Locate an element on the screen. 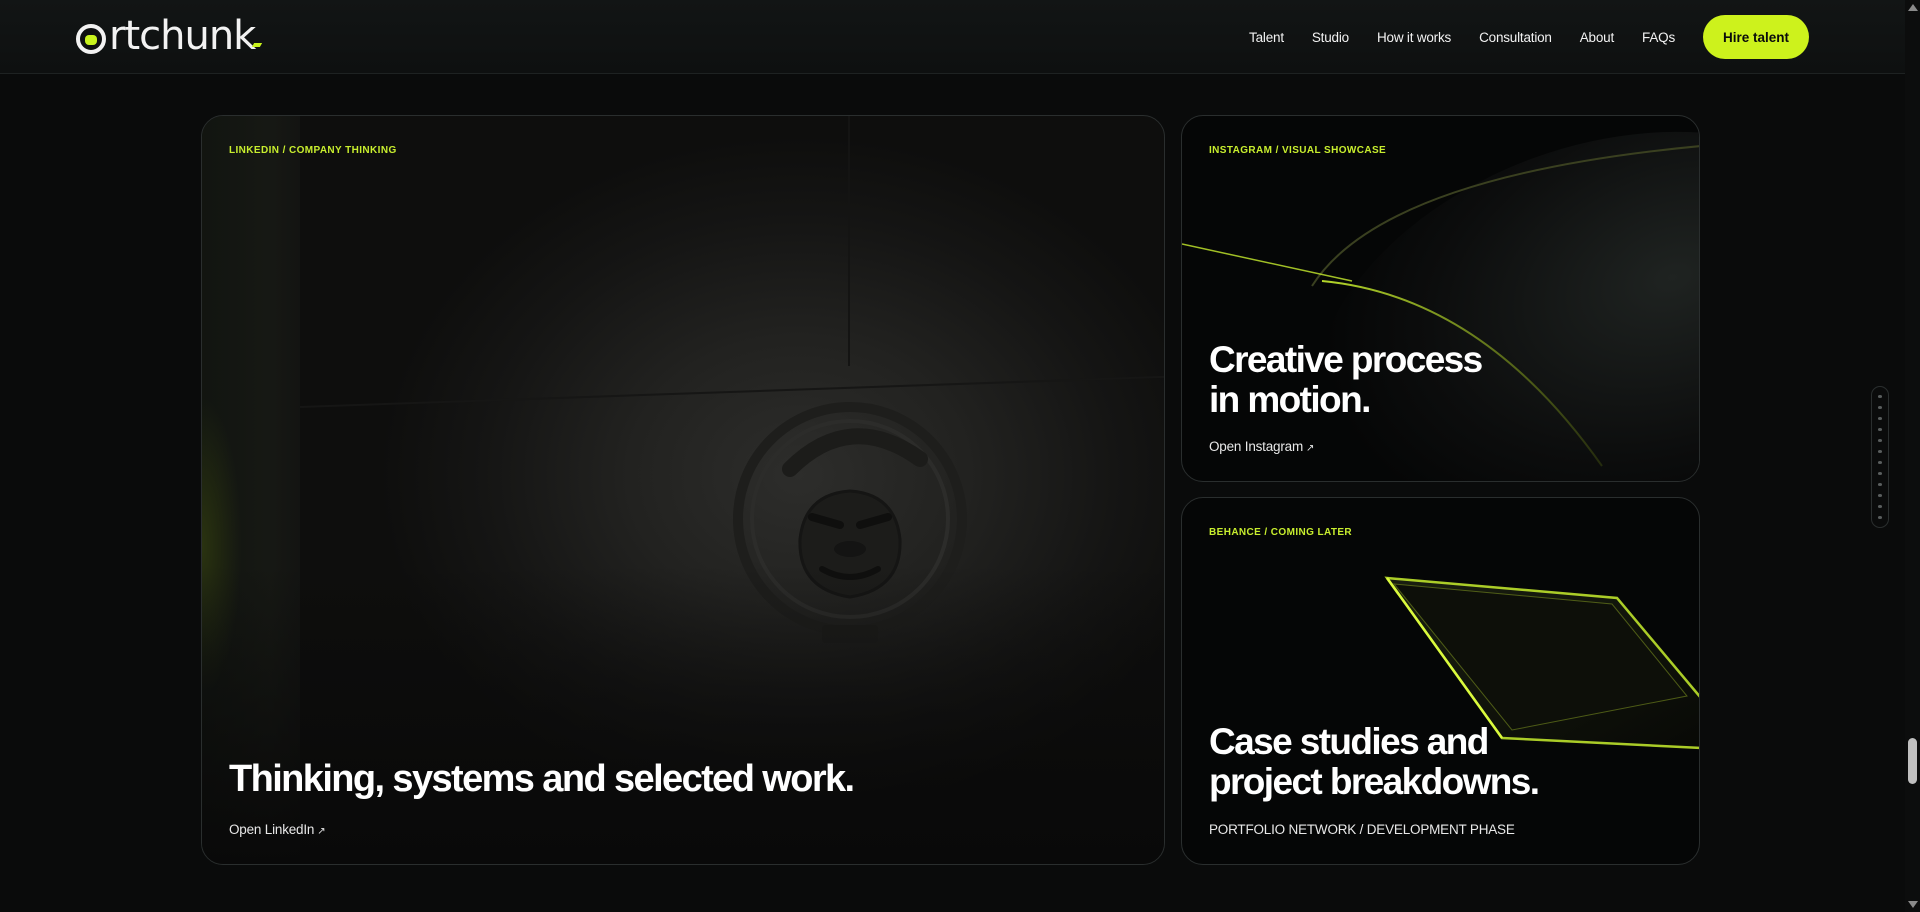  nav-link-how-it-works: How it works is located at coordinates (1414, 37).